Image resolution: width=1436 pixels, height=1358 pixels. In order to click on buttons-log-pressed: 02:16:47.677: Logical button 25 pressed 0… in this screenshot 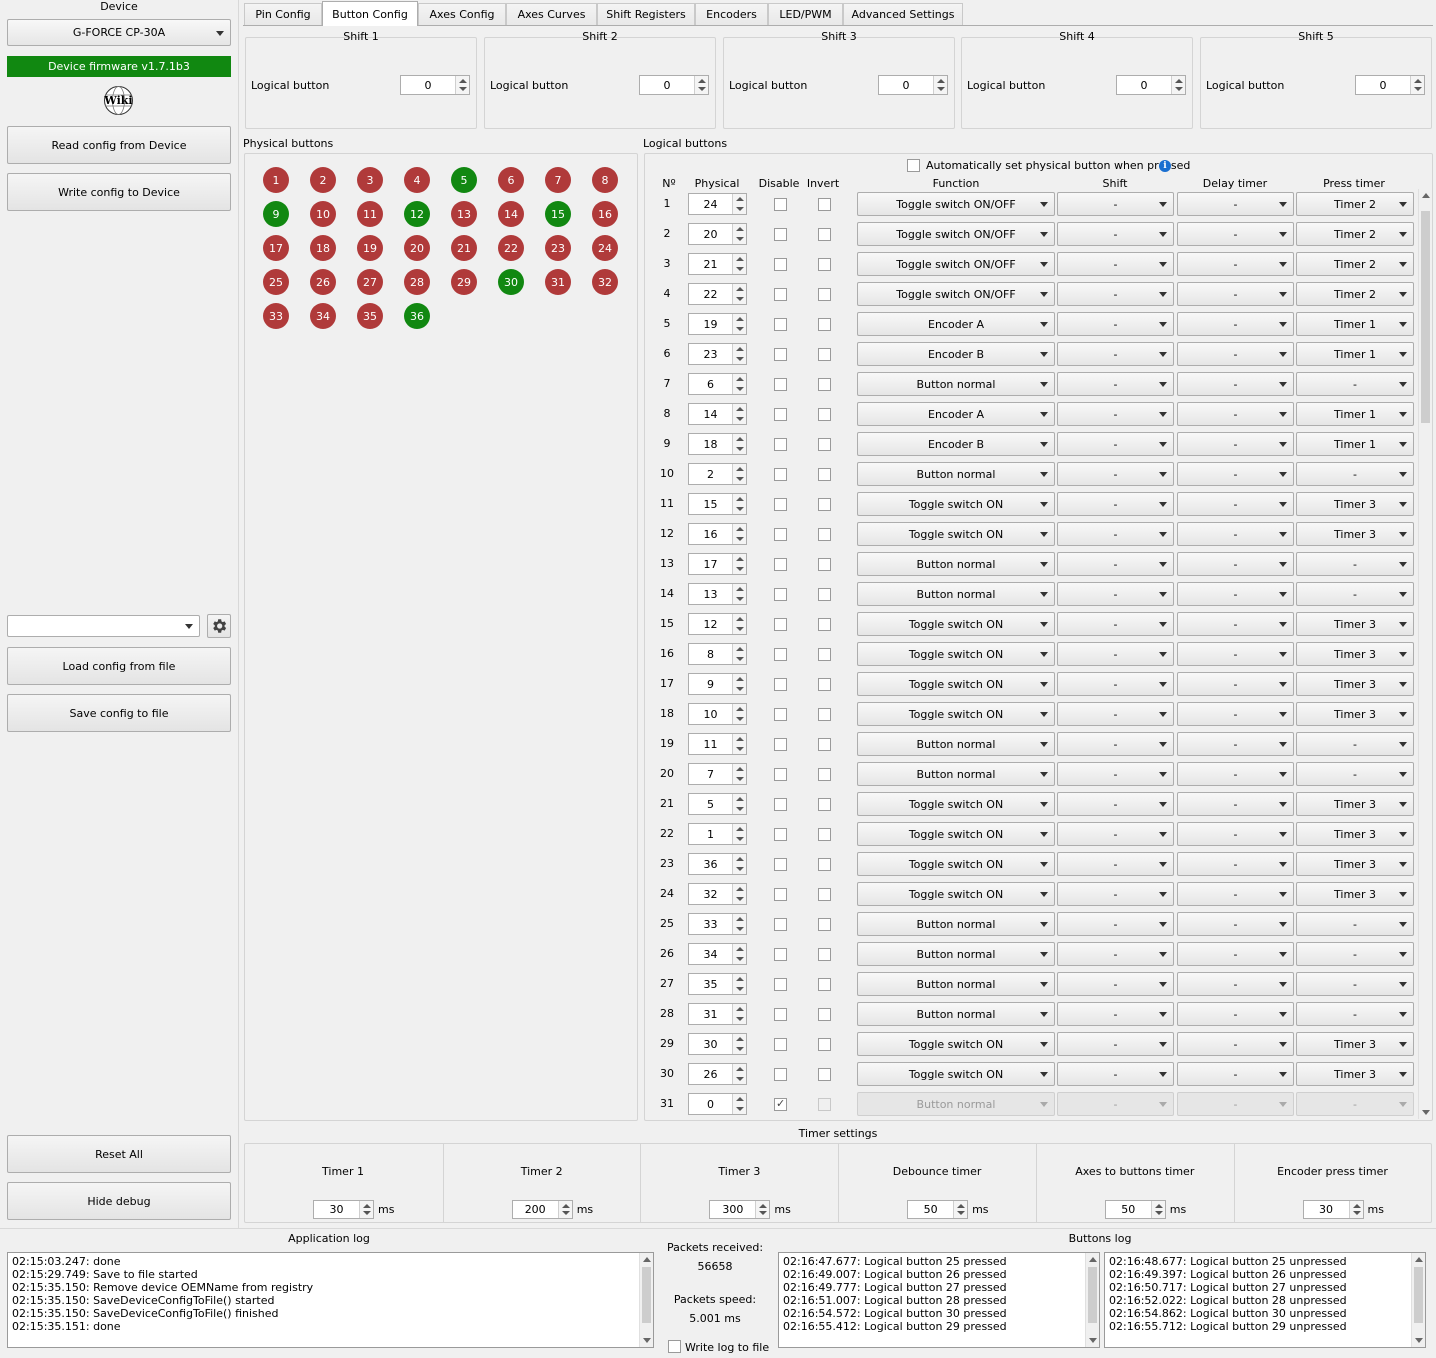, I will do `click(939, 1300)`.